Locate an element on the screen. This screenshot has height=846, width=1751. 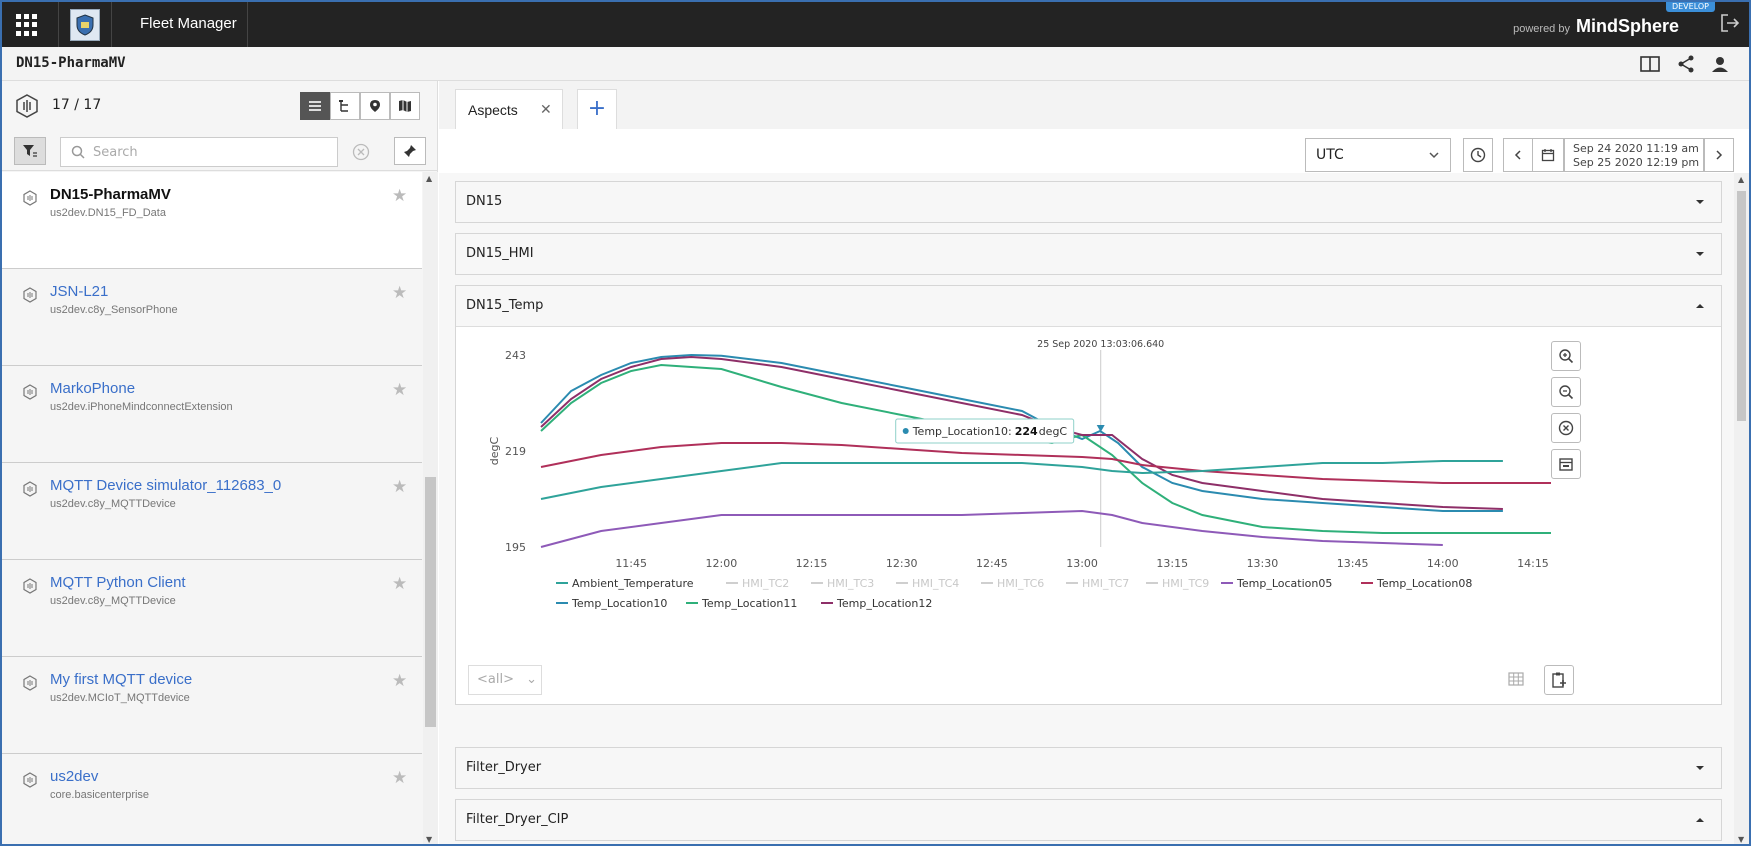
asset-name: MQTT Device simulator_112683_0 is located at coordinates (166, 485).